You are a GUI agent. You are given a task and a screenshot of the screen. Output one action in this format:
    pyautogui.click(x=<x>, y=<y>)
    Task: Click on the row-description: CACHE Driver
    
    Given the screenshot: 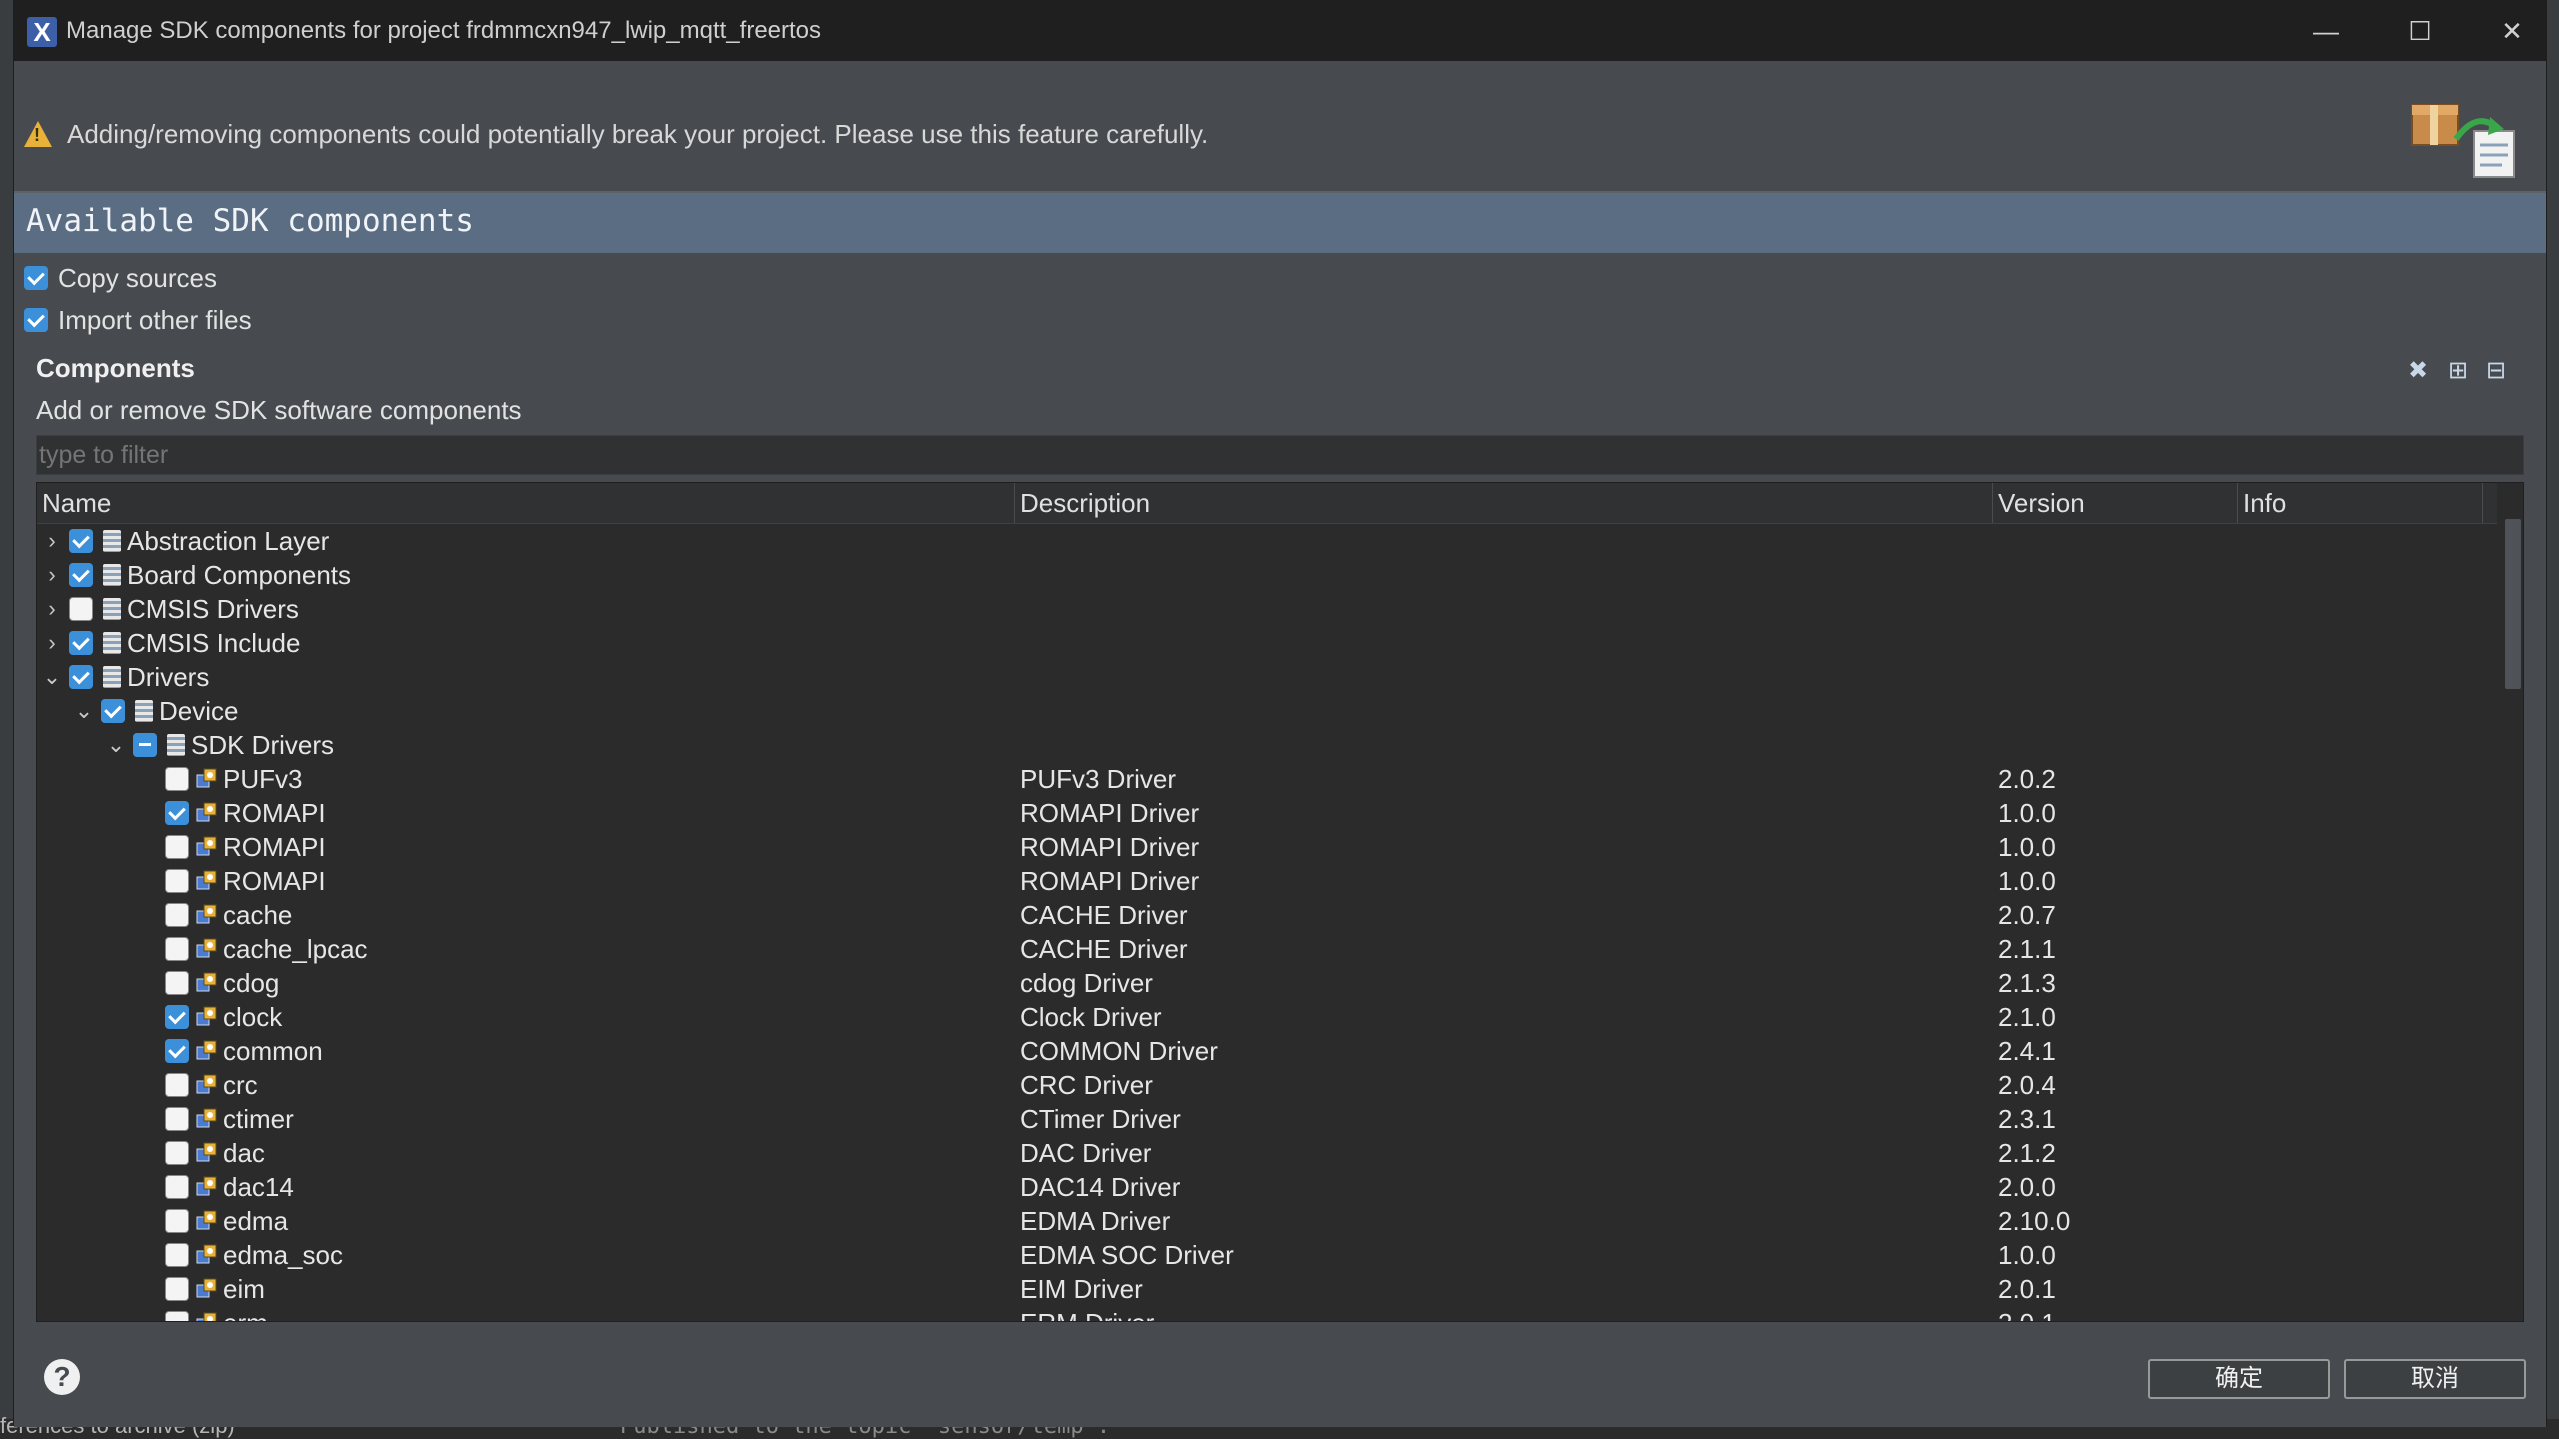 What is the action you would take?
    pyautogui.click(x=1104, y=915)
    